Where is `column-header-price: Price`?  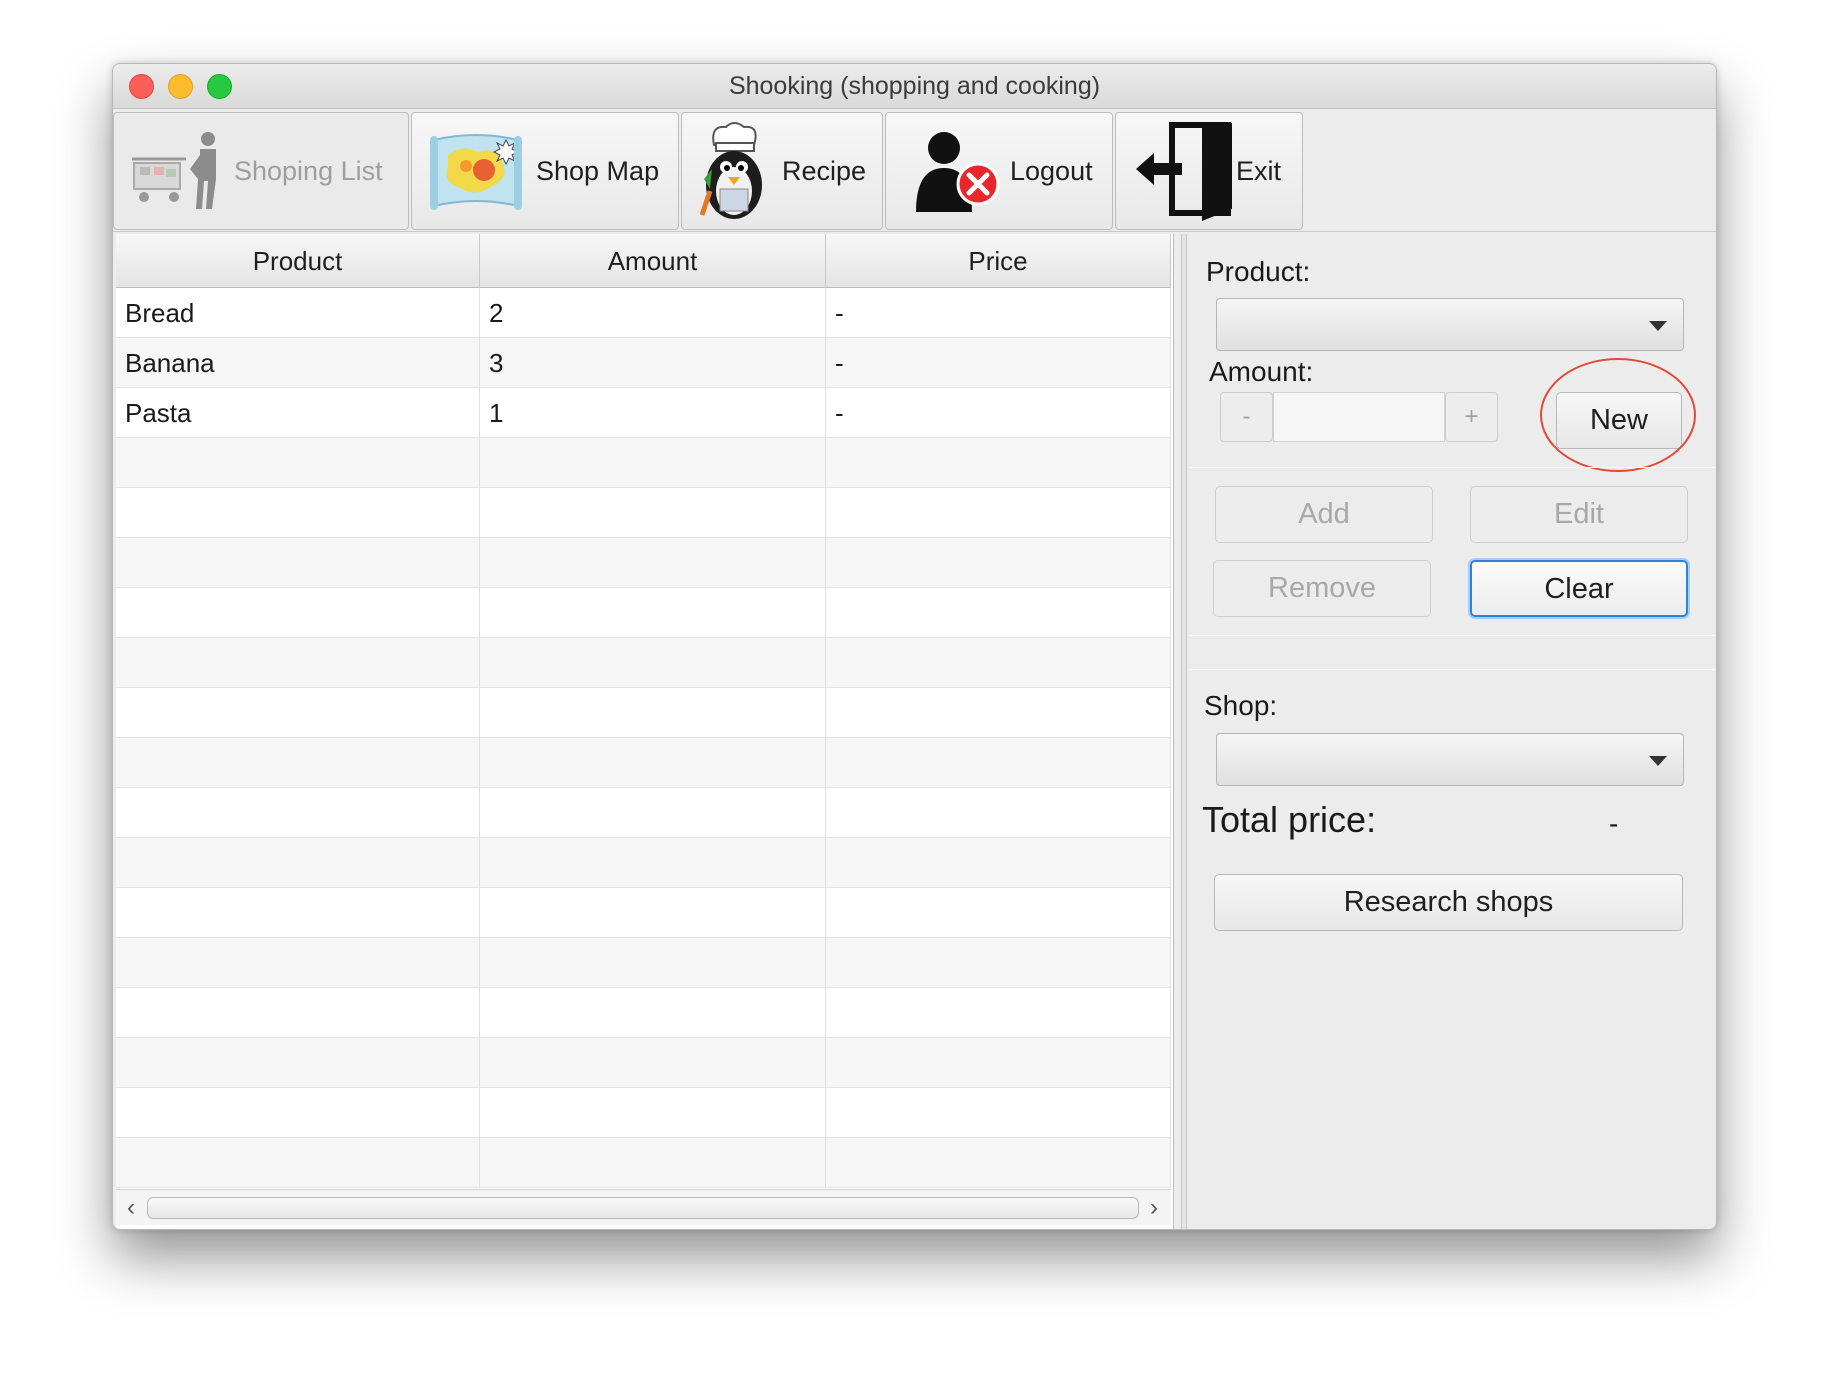
column-header-price: Price is located at coordinates (998, 261).